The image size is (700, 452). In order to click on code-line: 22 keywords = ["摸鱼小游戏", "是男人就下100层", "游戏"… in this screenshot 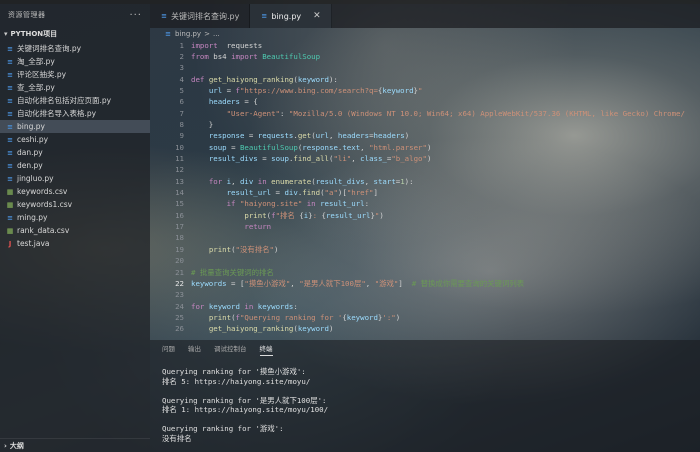, I will do `click(337, 283)`.